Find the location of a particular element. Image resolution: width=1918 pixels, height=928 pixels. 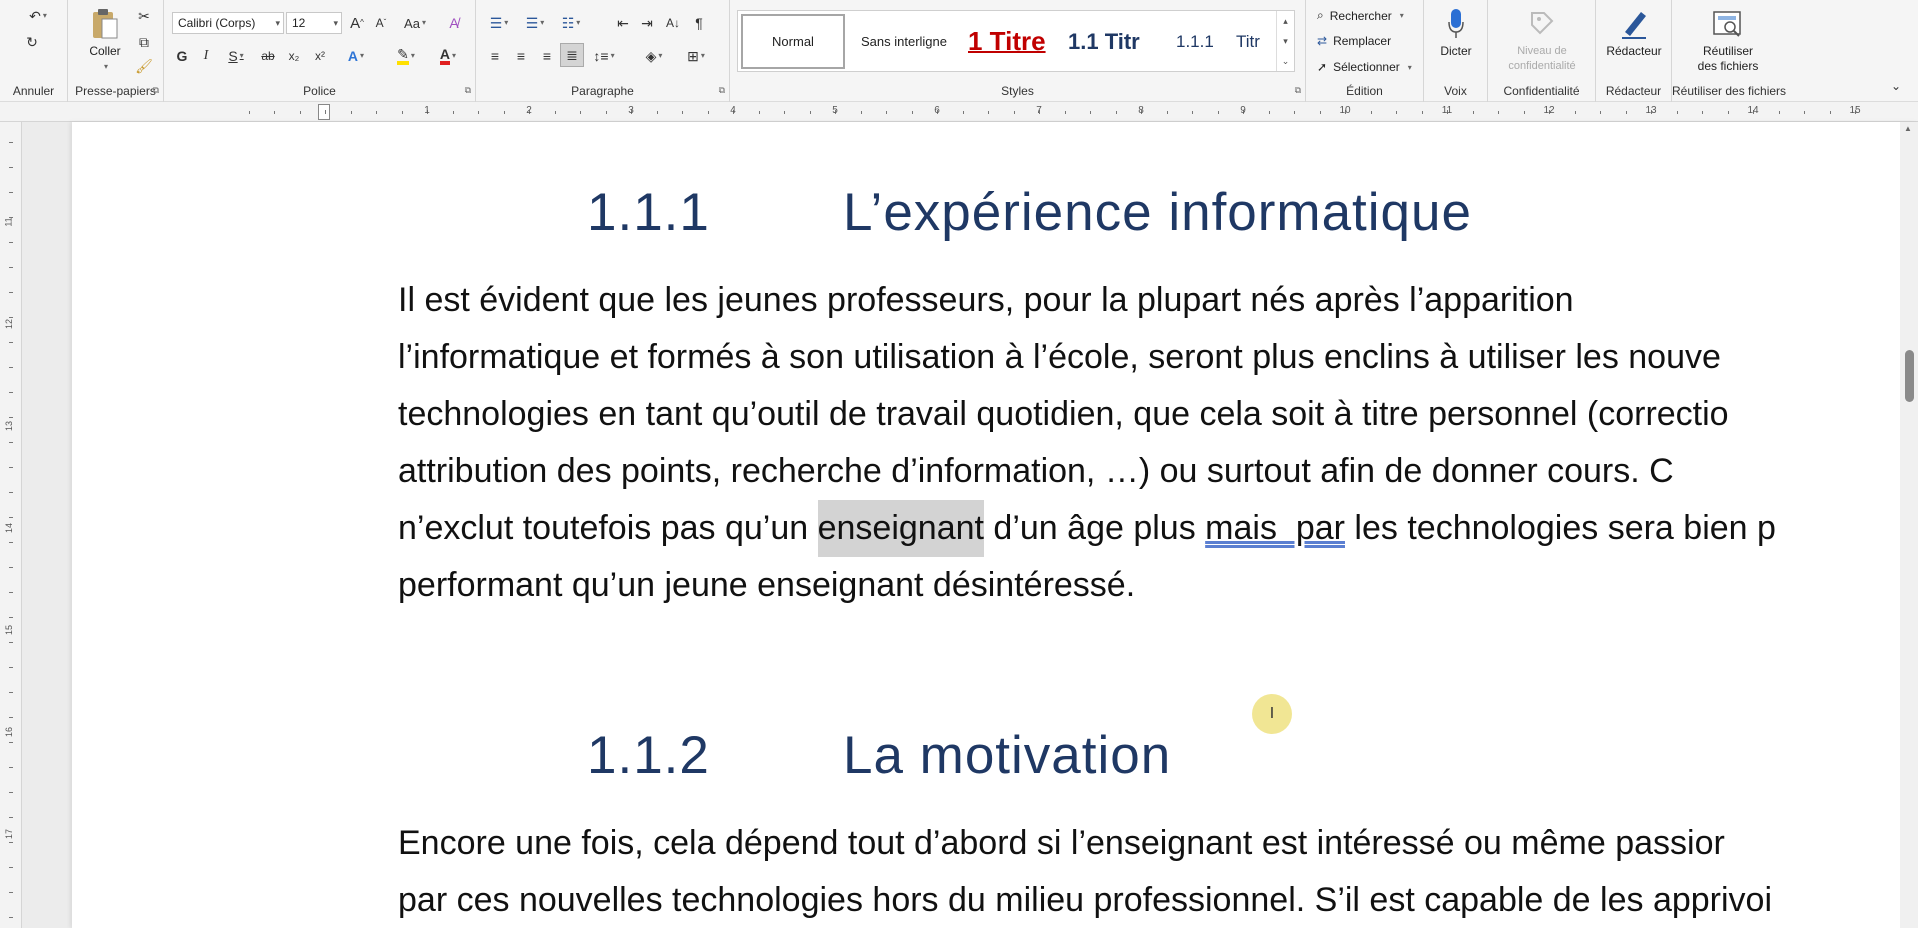

style-heading-2-label: 1.1 Titr is located at coordinates (1104, 41).